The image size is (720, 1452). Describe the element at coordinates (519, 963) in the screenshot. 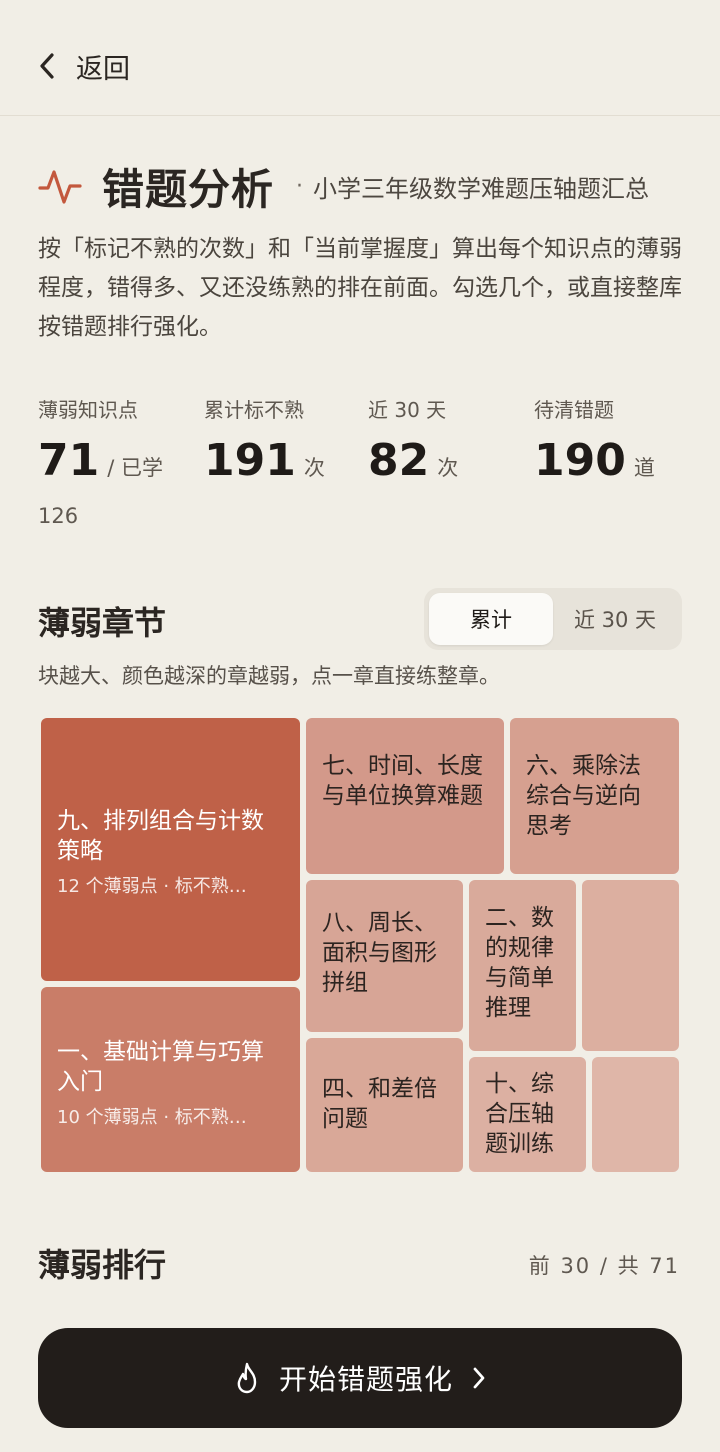

I see `chapter-name: 二、数的规律与简单推理` at that location.